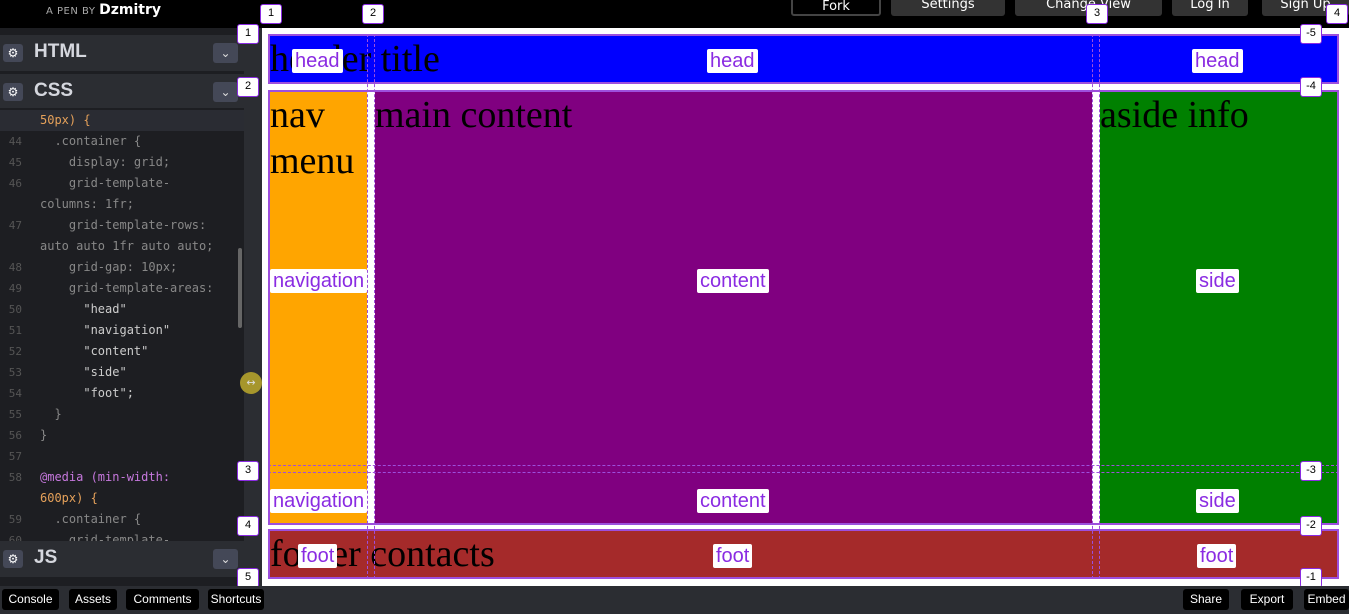 Image resolution: width=1349 pixels, height=614 pixels. Describe the element at coordinates (69, 498) in the screenshot. I see `code-text: 600px) {` at that location.